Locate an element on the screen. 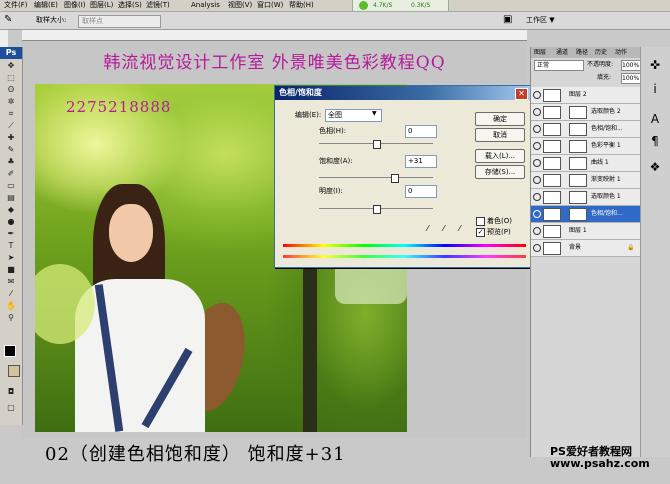  slice-tool-icon: ⟋ is located at coordinates (11, 126).